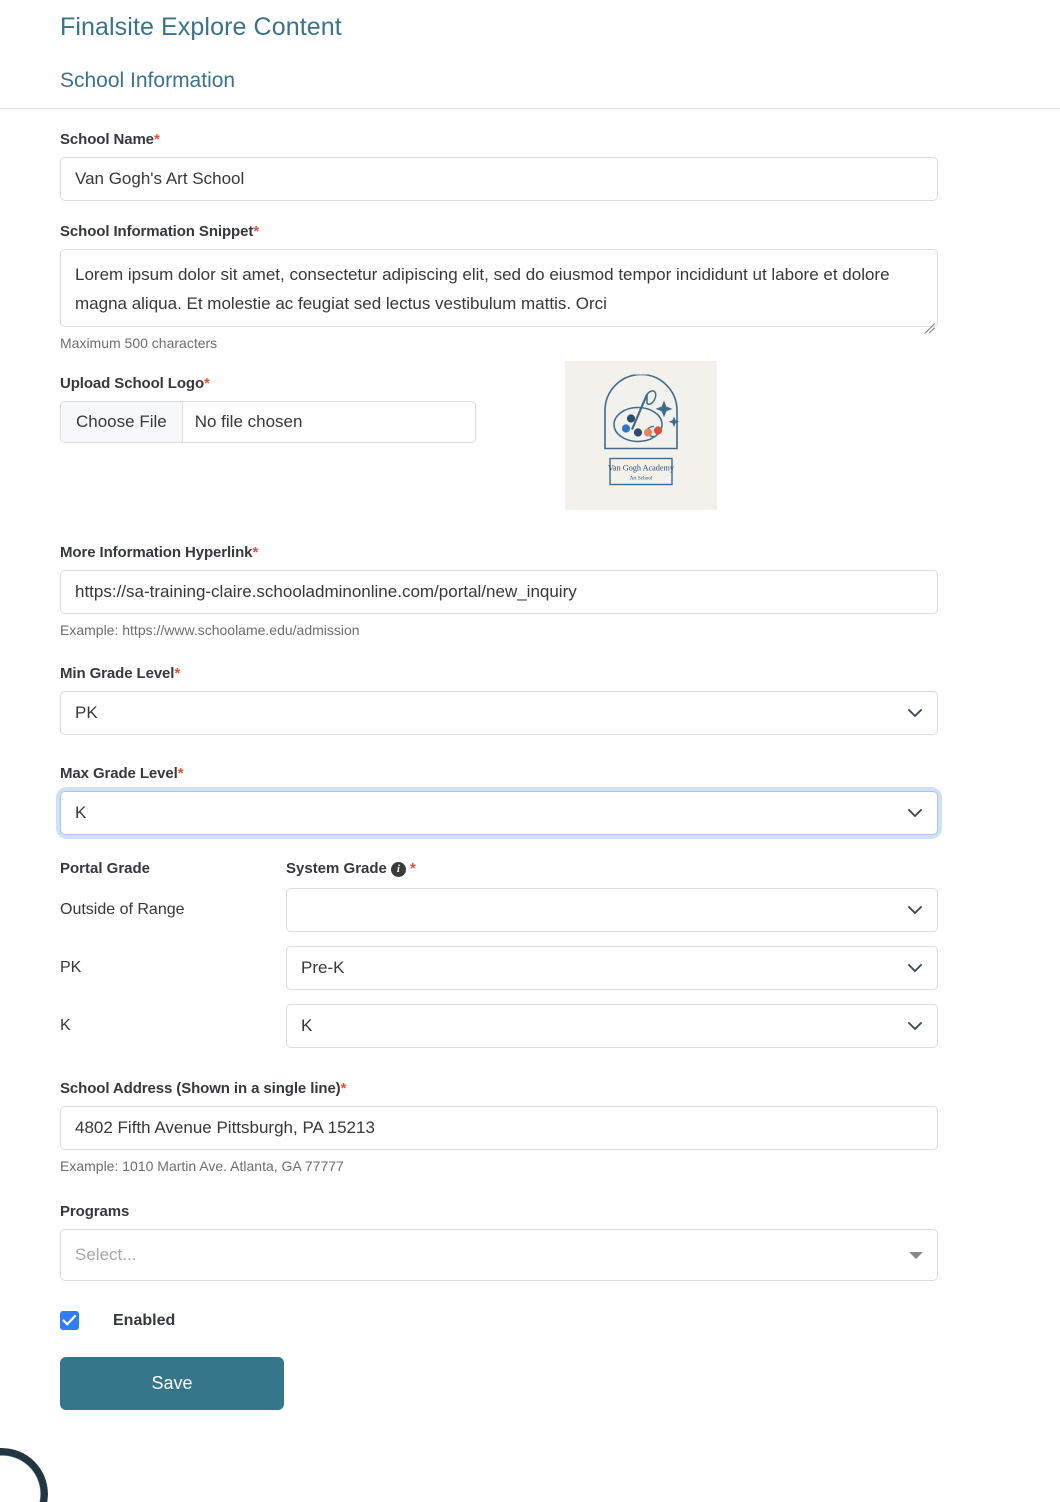  Describe the element at coordinates (156, 552) in the screenshot. I see `hyperlink-label-text: More Information Hyperlink` at that location.